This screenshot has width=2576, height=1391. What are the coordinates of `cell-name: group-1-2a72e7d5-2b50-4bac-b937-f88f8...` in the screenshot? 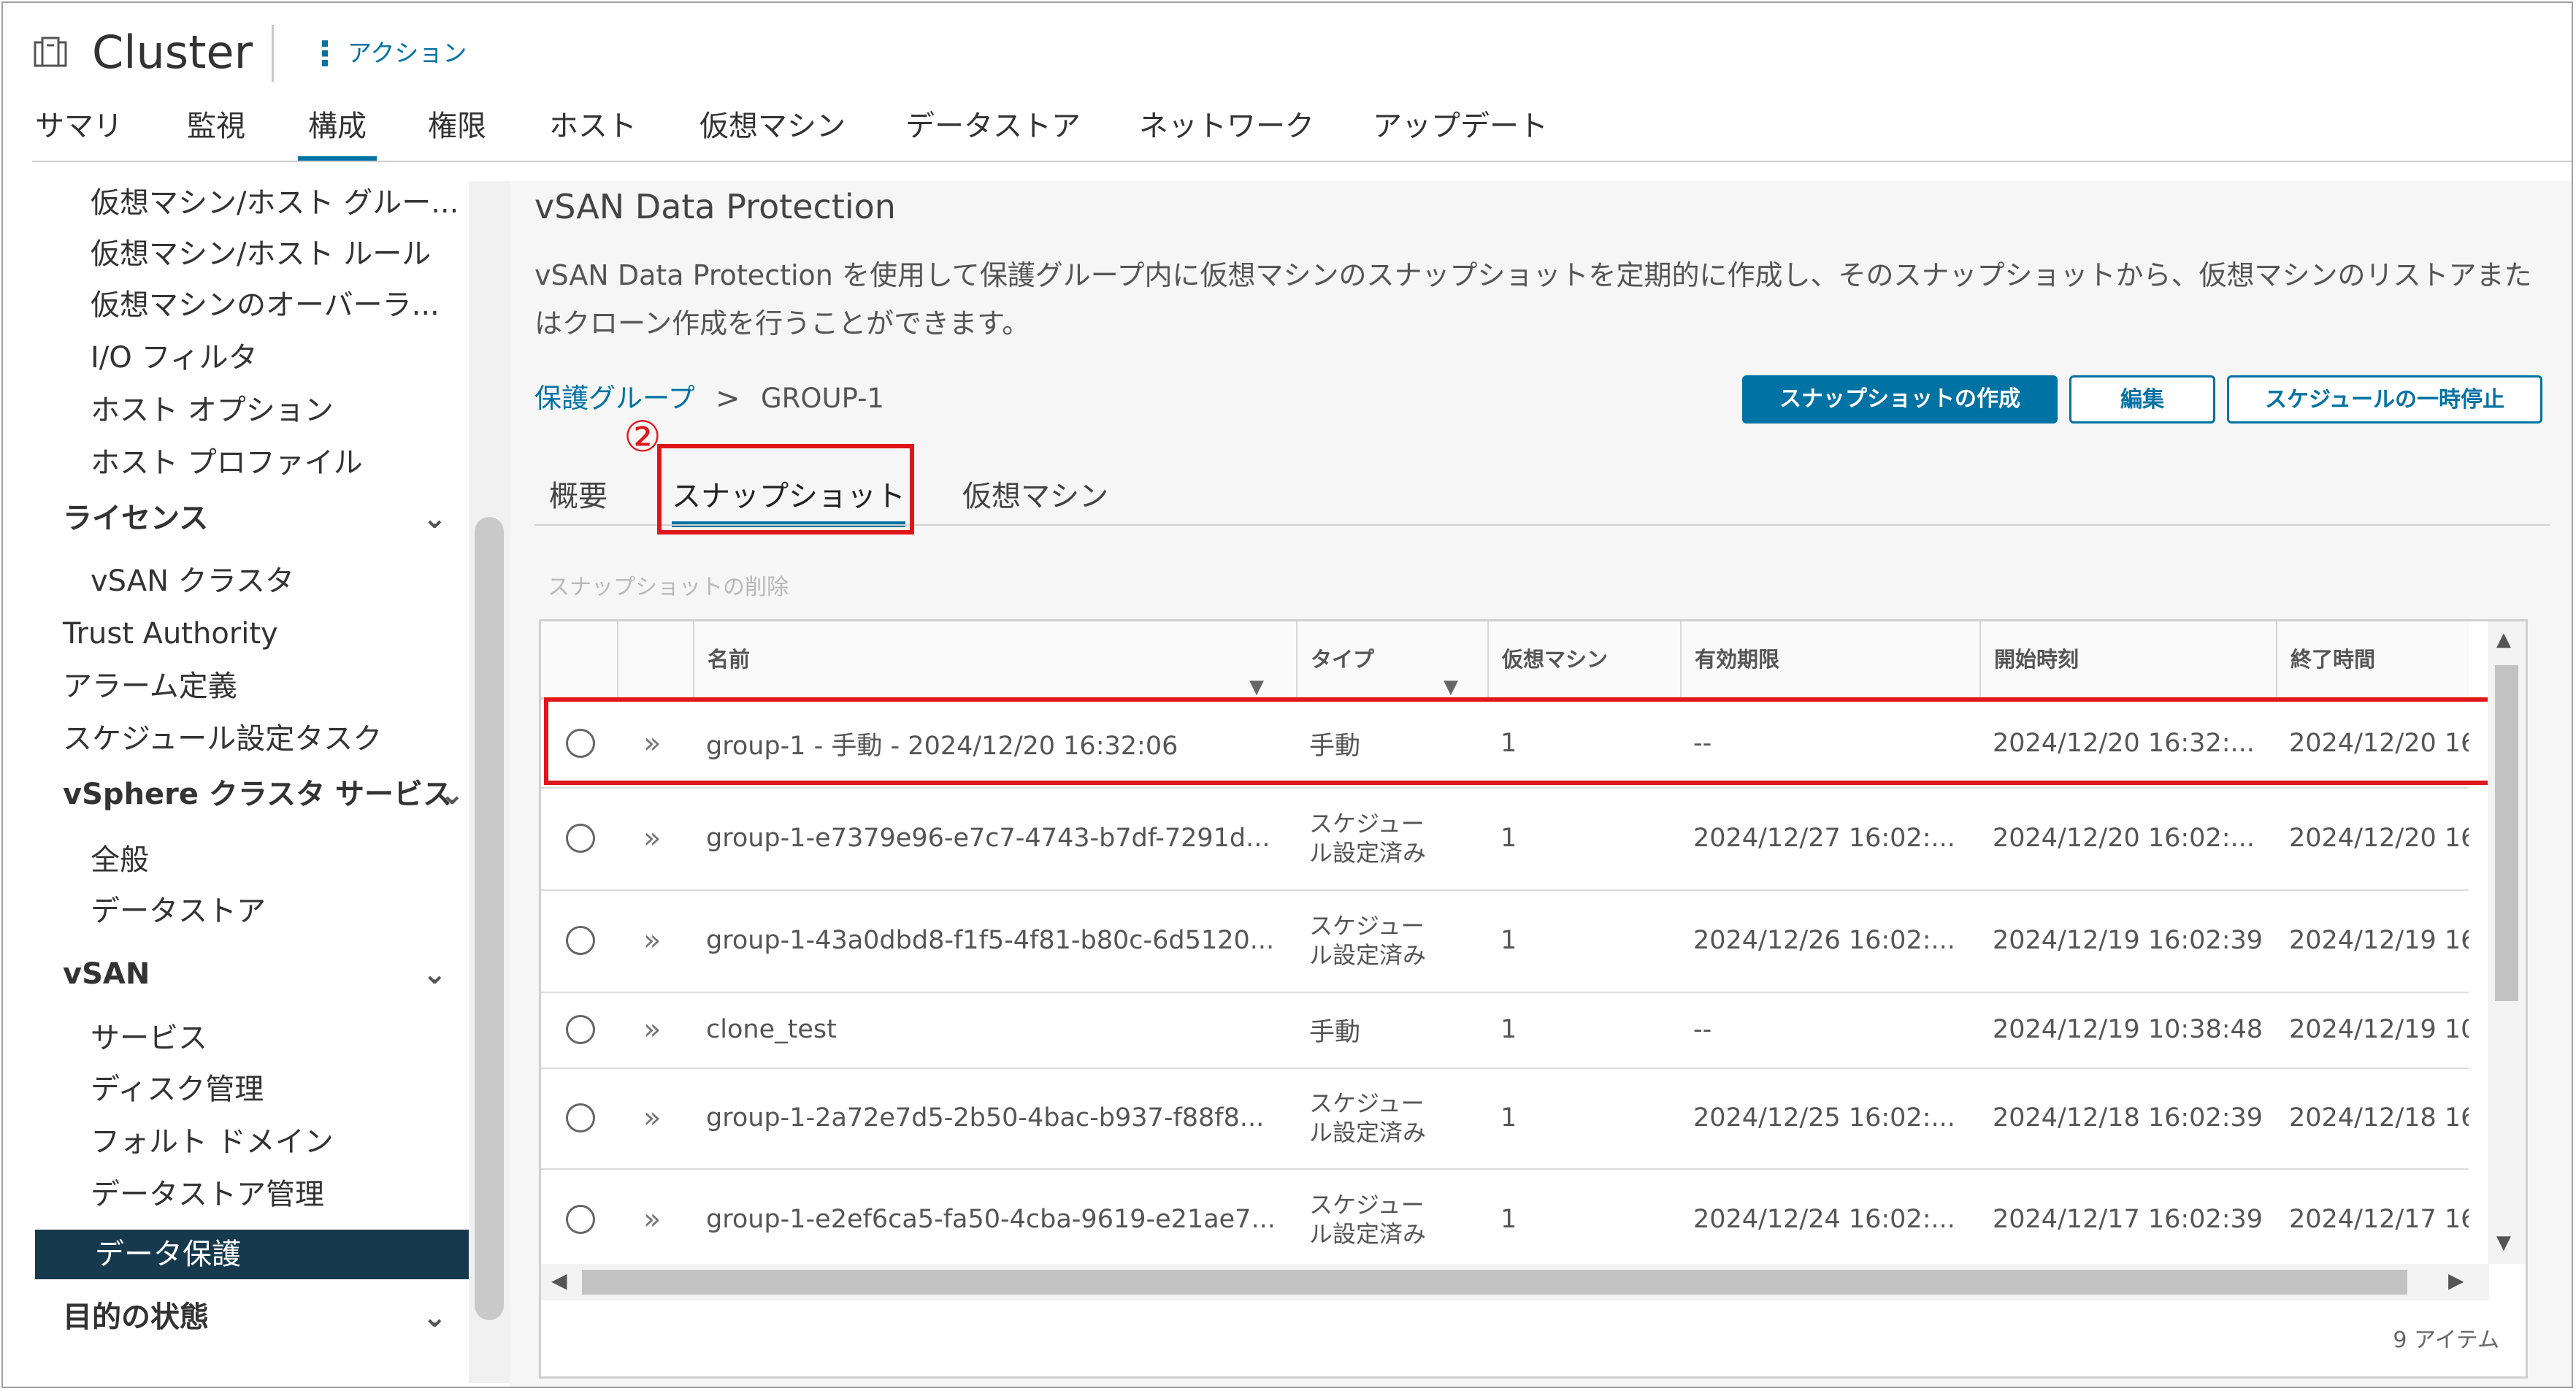 It's located at (985, 1118).